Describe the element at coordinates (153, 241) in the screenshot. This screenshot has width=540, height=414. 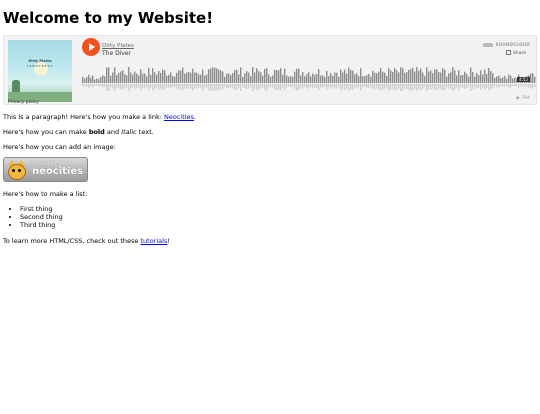
I see `tutorials-link: tutorials` at that location.